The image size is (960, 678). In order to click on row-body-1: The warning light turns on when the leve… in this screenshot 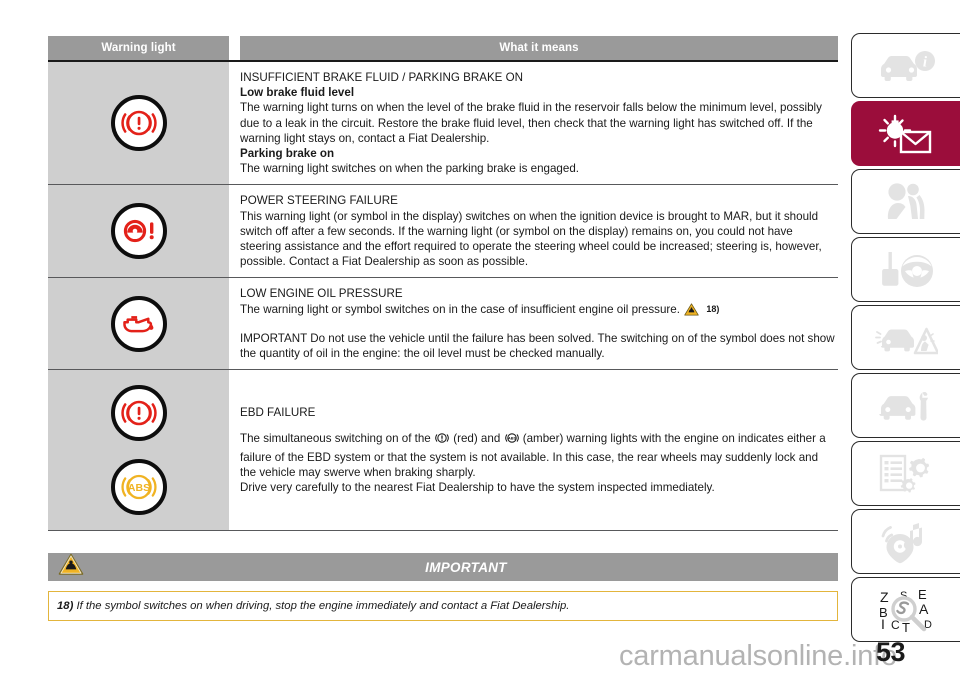, I will do `click(531, 123)`.